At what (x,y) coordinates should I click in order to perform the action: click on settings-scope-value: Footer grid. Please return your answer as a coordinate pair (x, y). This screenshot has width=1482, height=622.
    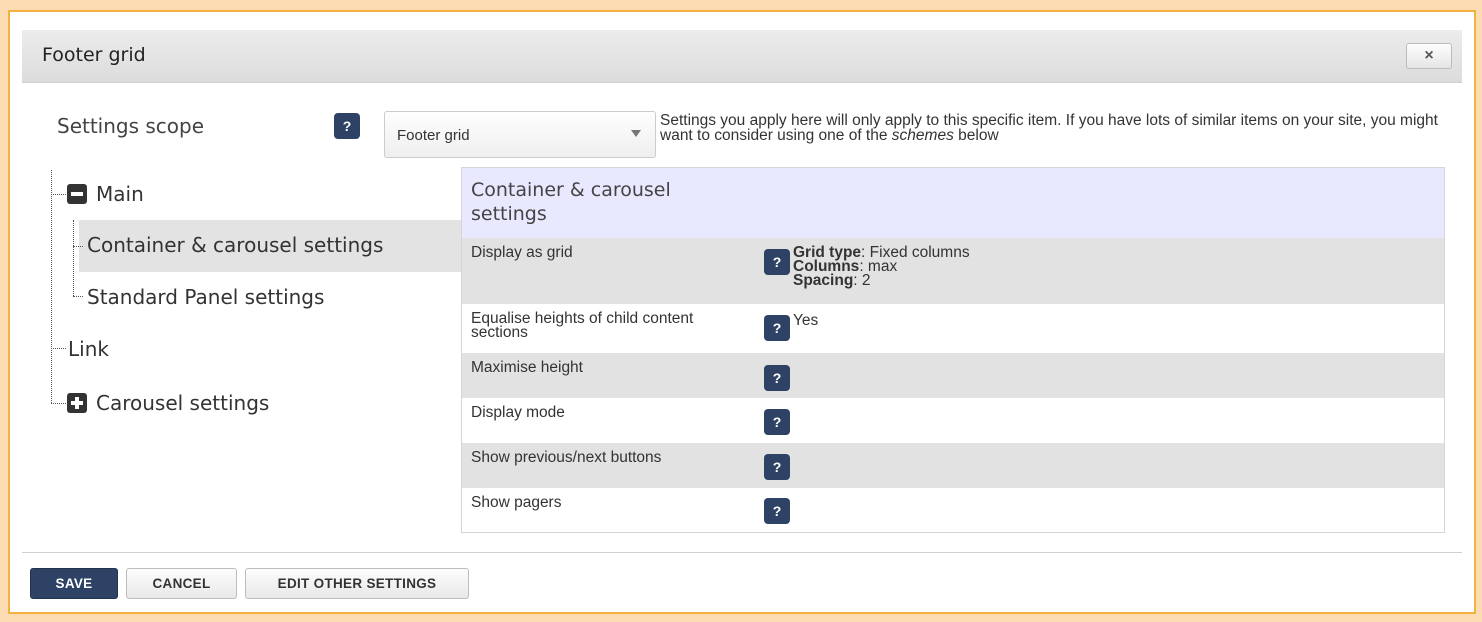
    Looking at the image, I should click on (433, 135).